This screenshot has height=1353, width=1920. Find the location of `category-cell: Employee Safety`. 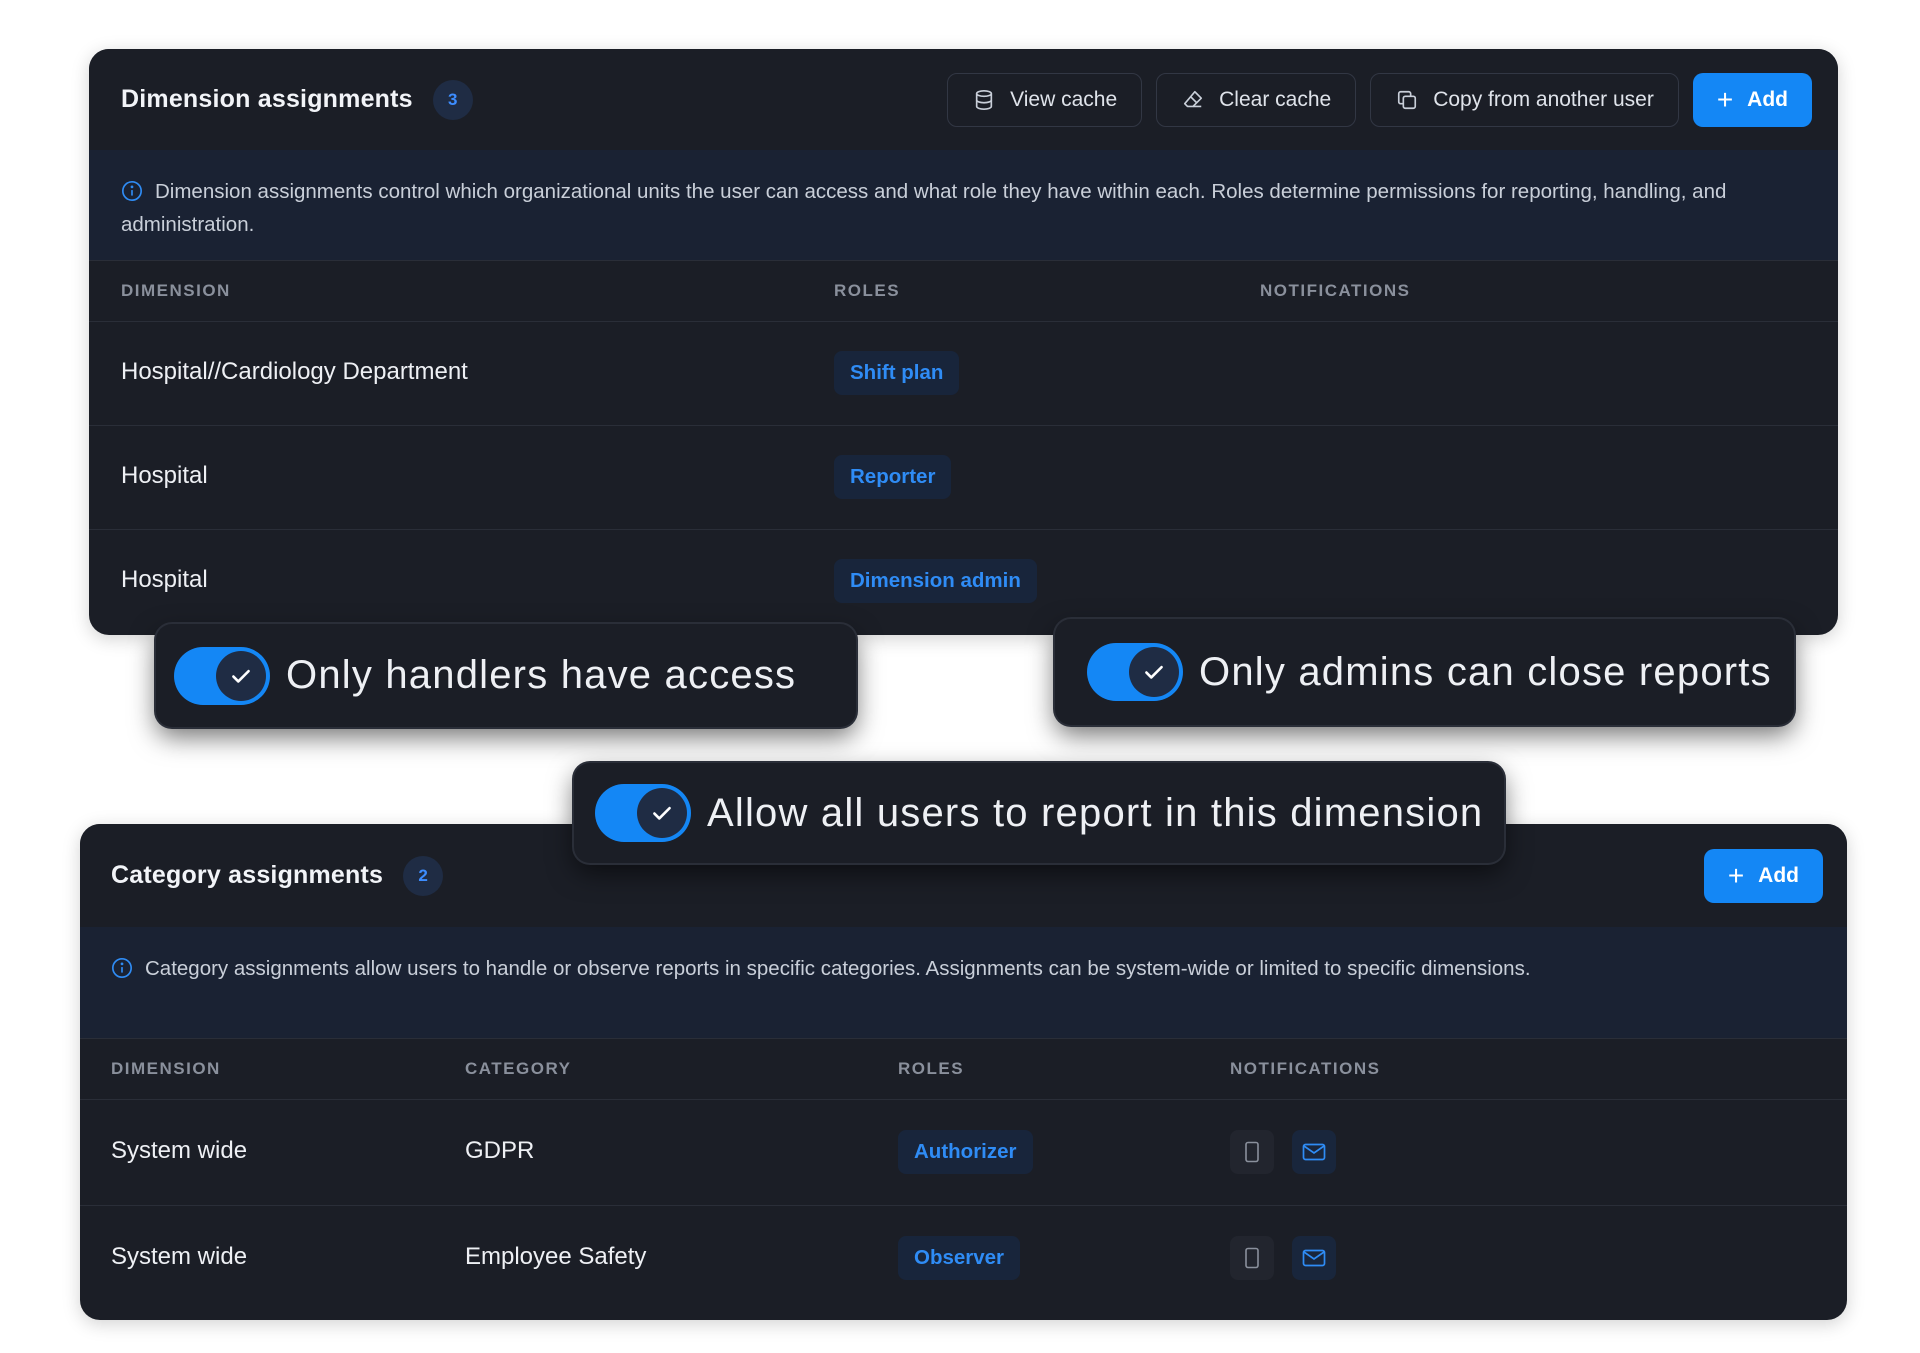

category-cell: Employee Safety is located at coordinates (556, 1256).